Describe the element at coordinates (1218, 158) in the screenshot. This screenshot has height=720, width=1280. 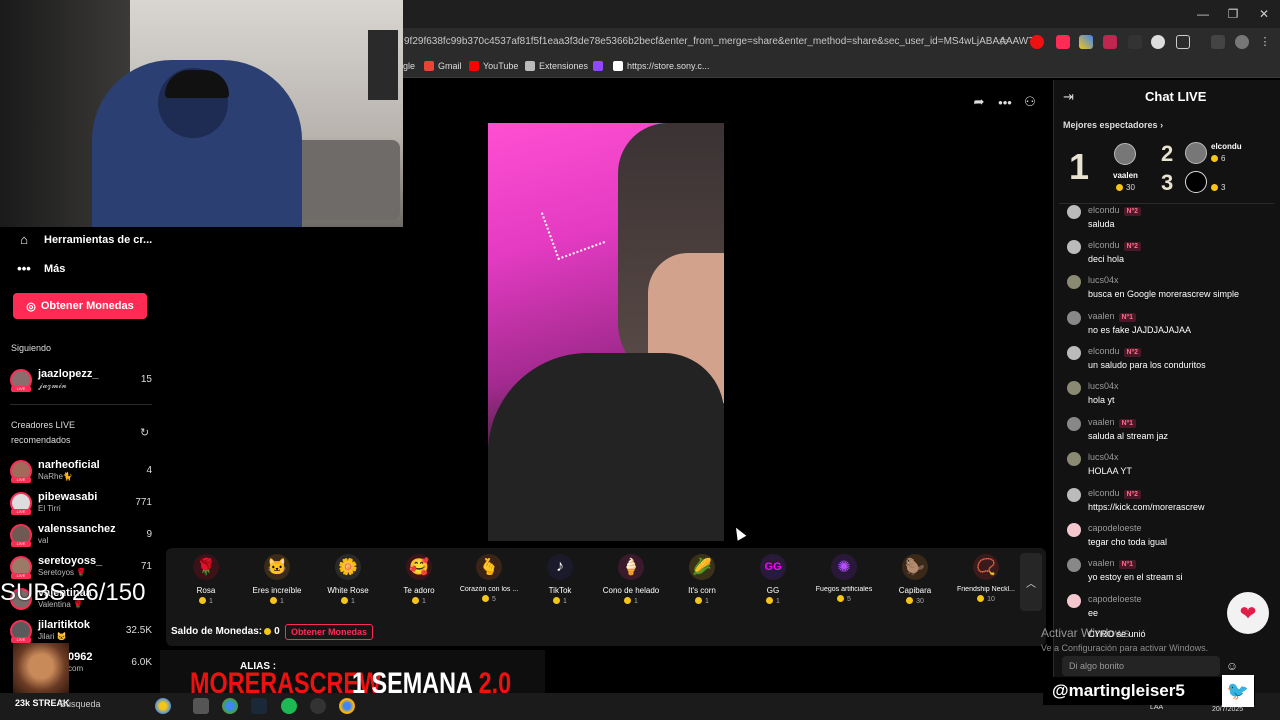
I see `rank-points: 6` at that location.